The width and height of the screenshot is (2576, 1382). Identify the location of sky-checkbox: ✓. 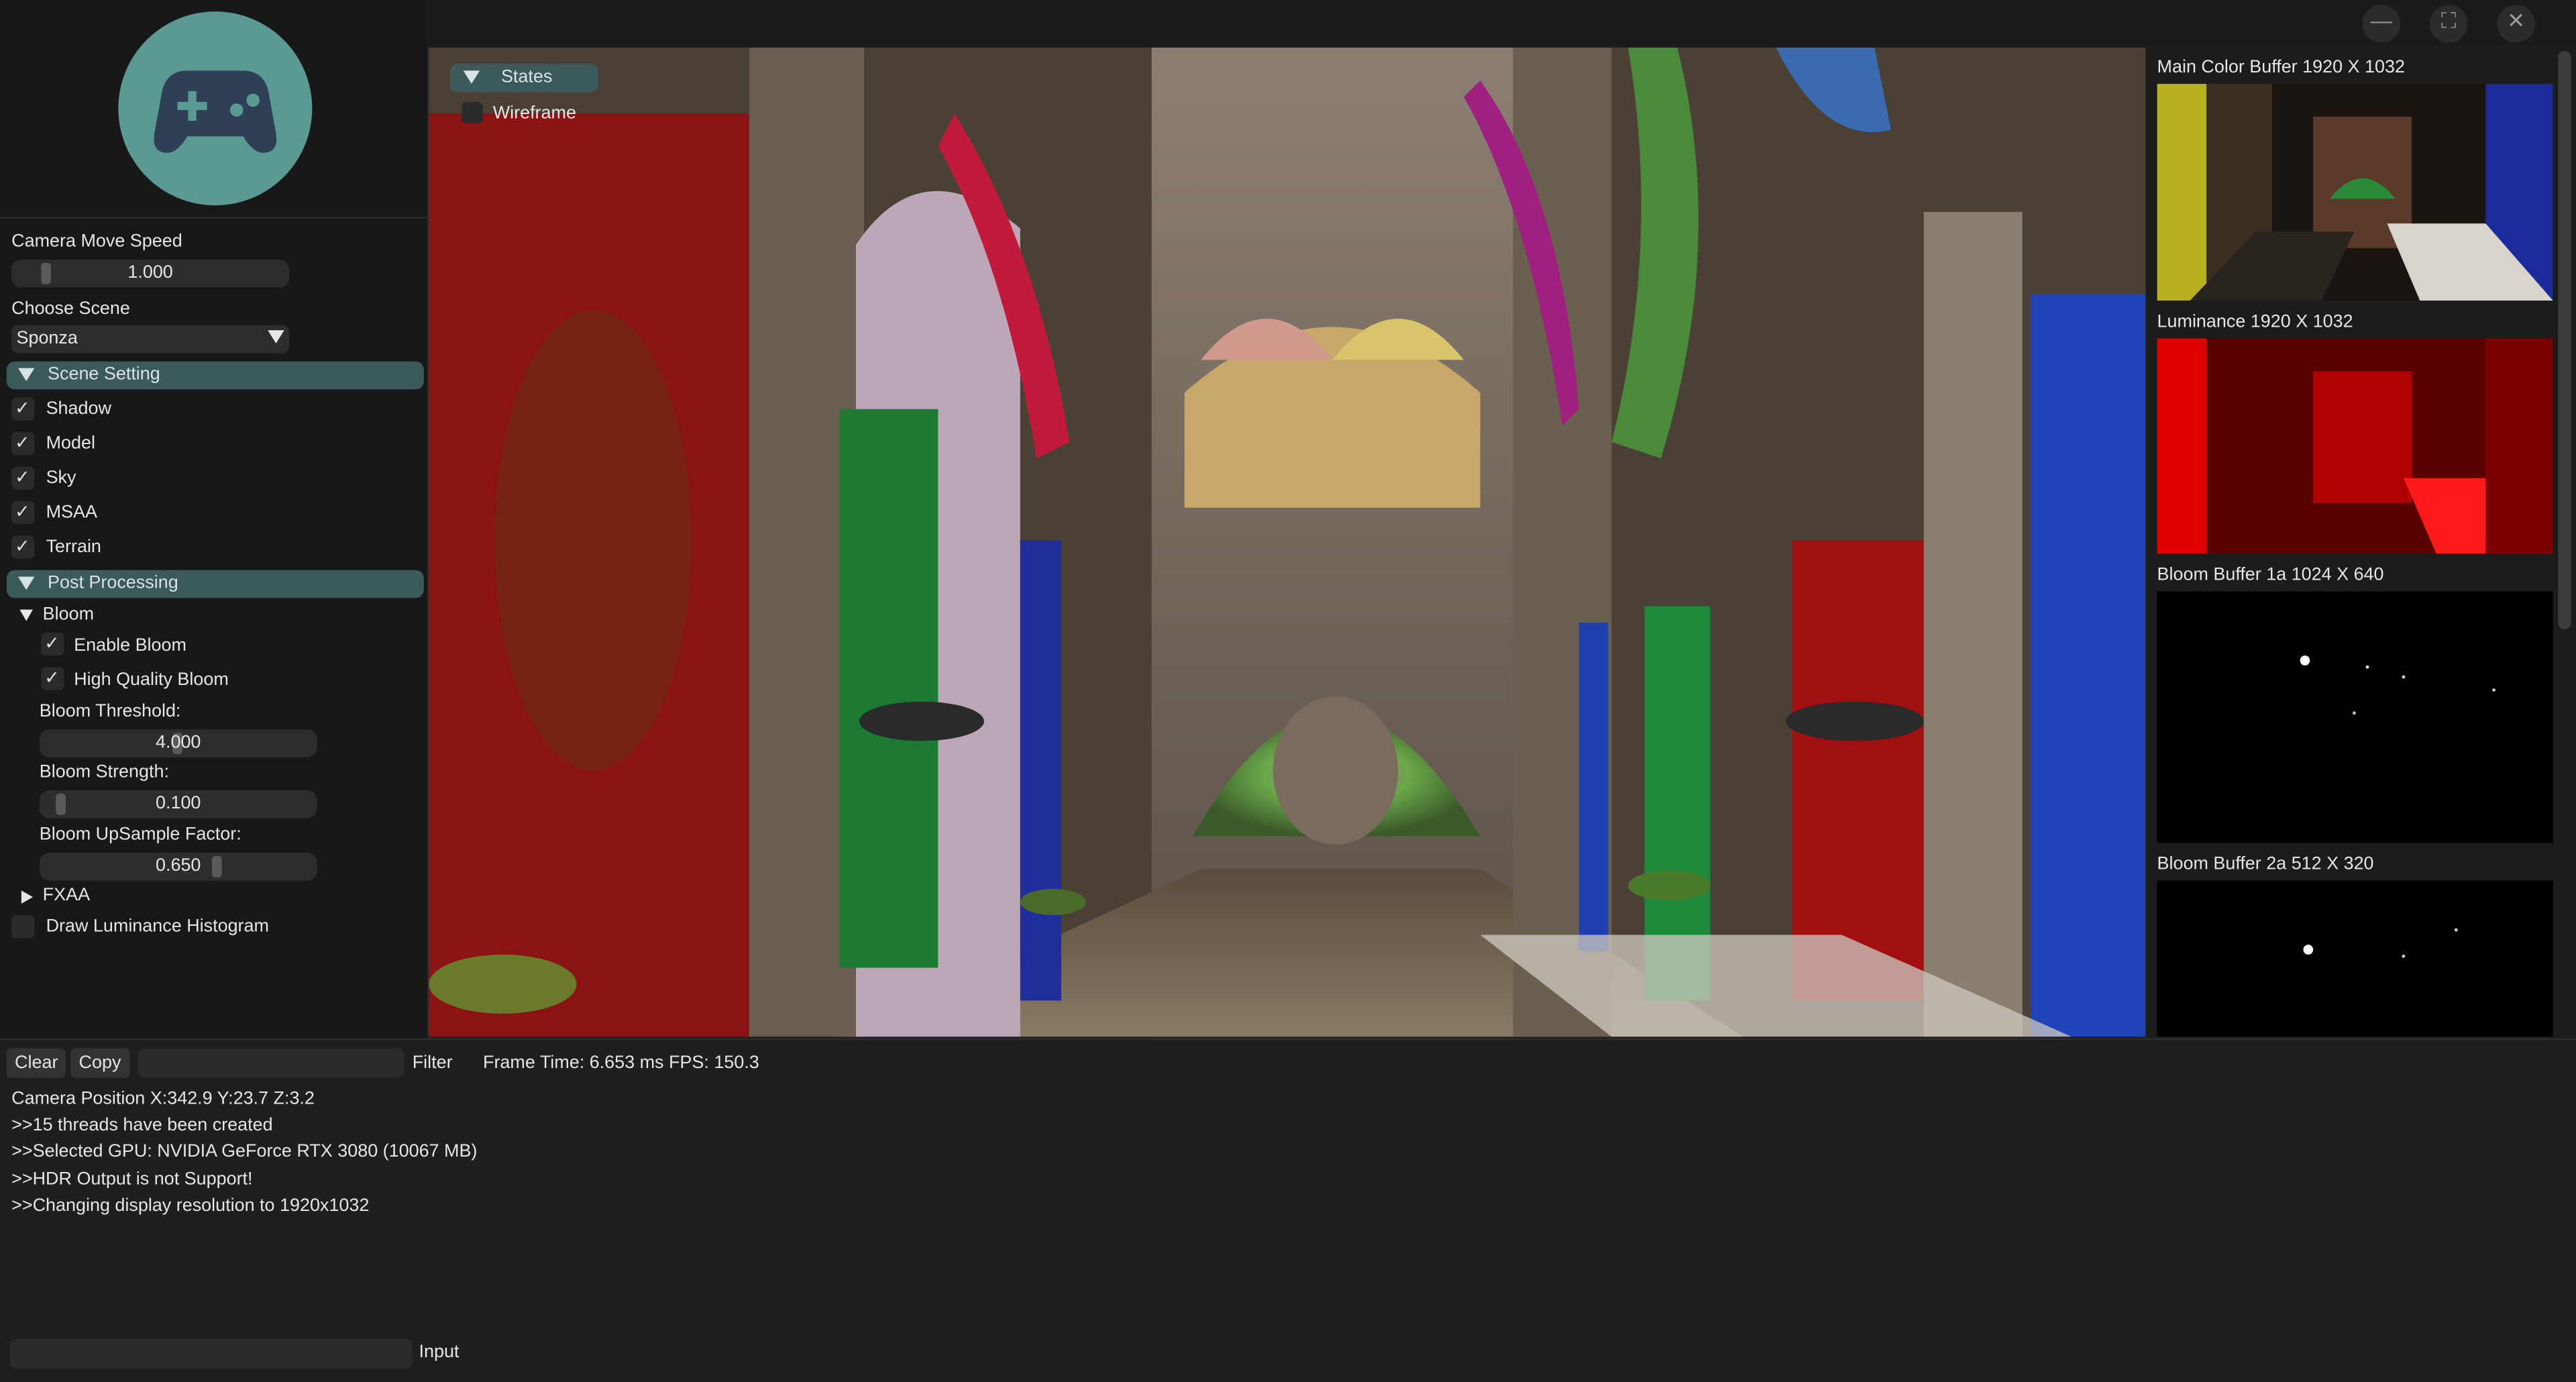
(23, 478).